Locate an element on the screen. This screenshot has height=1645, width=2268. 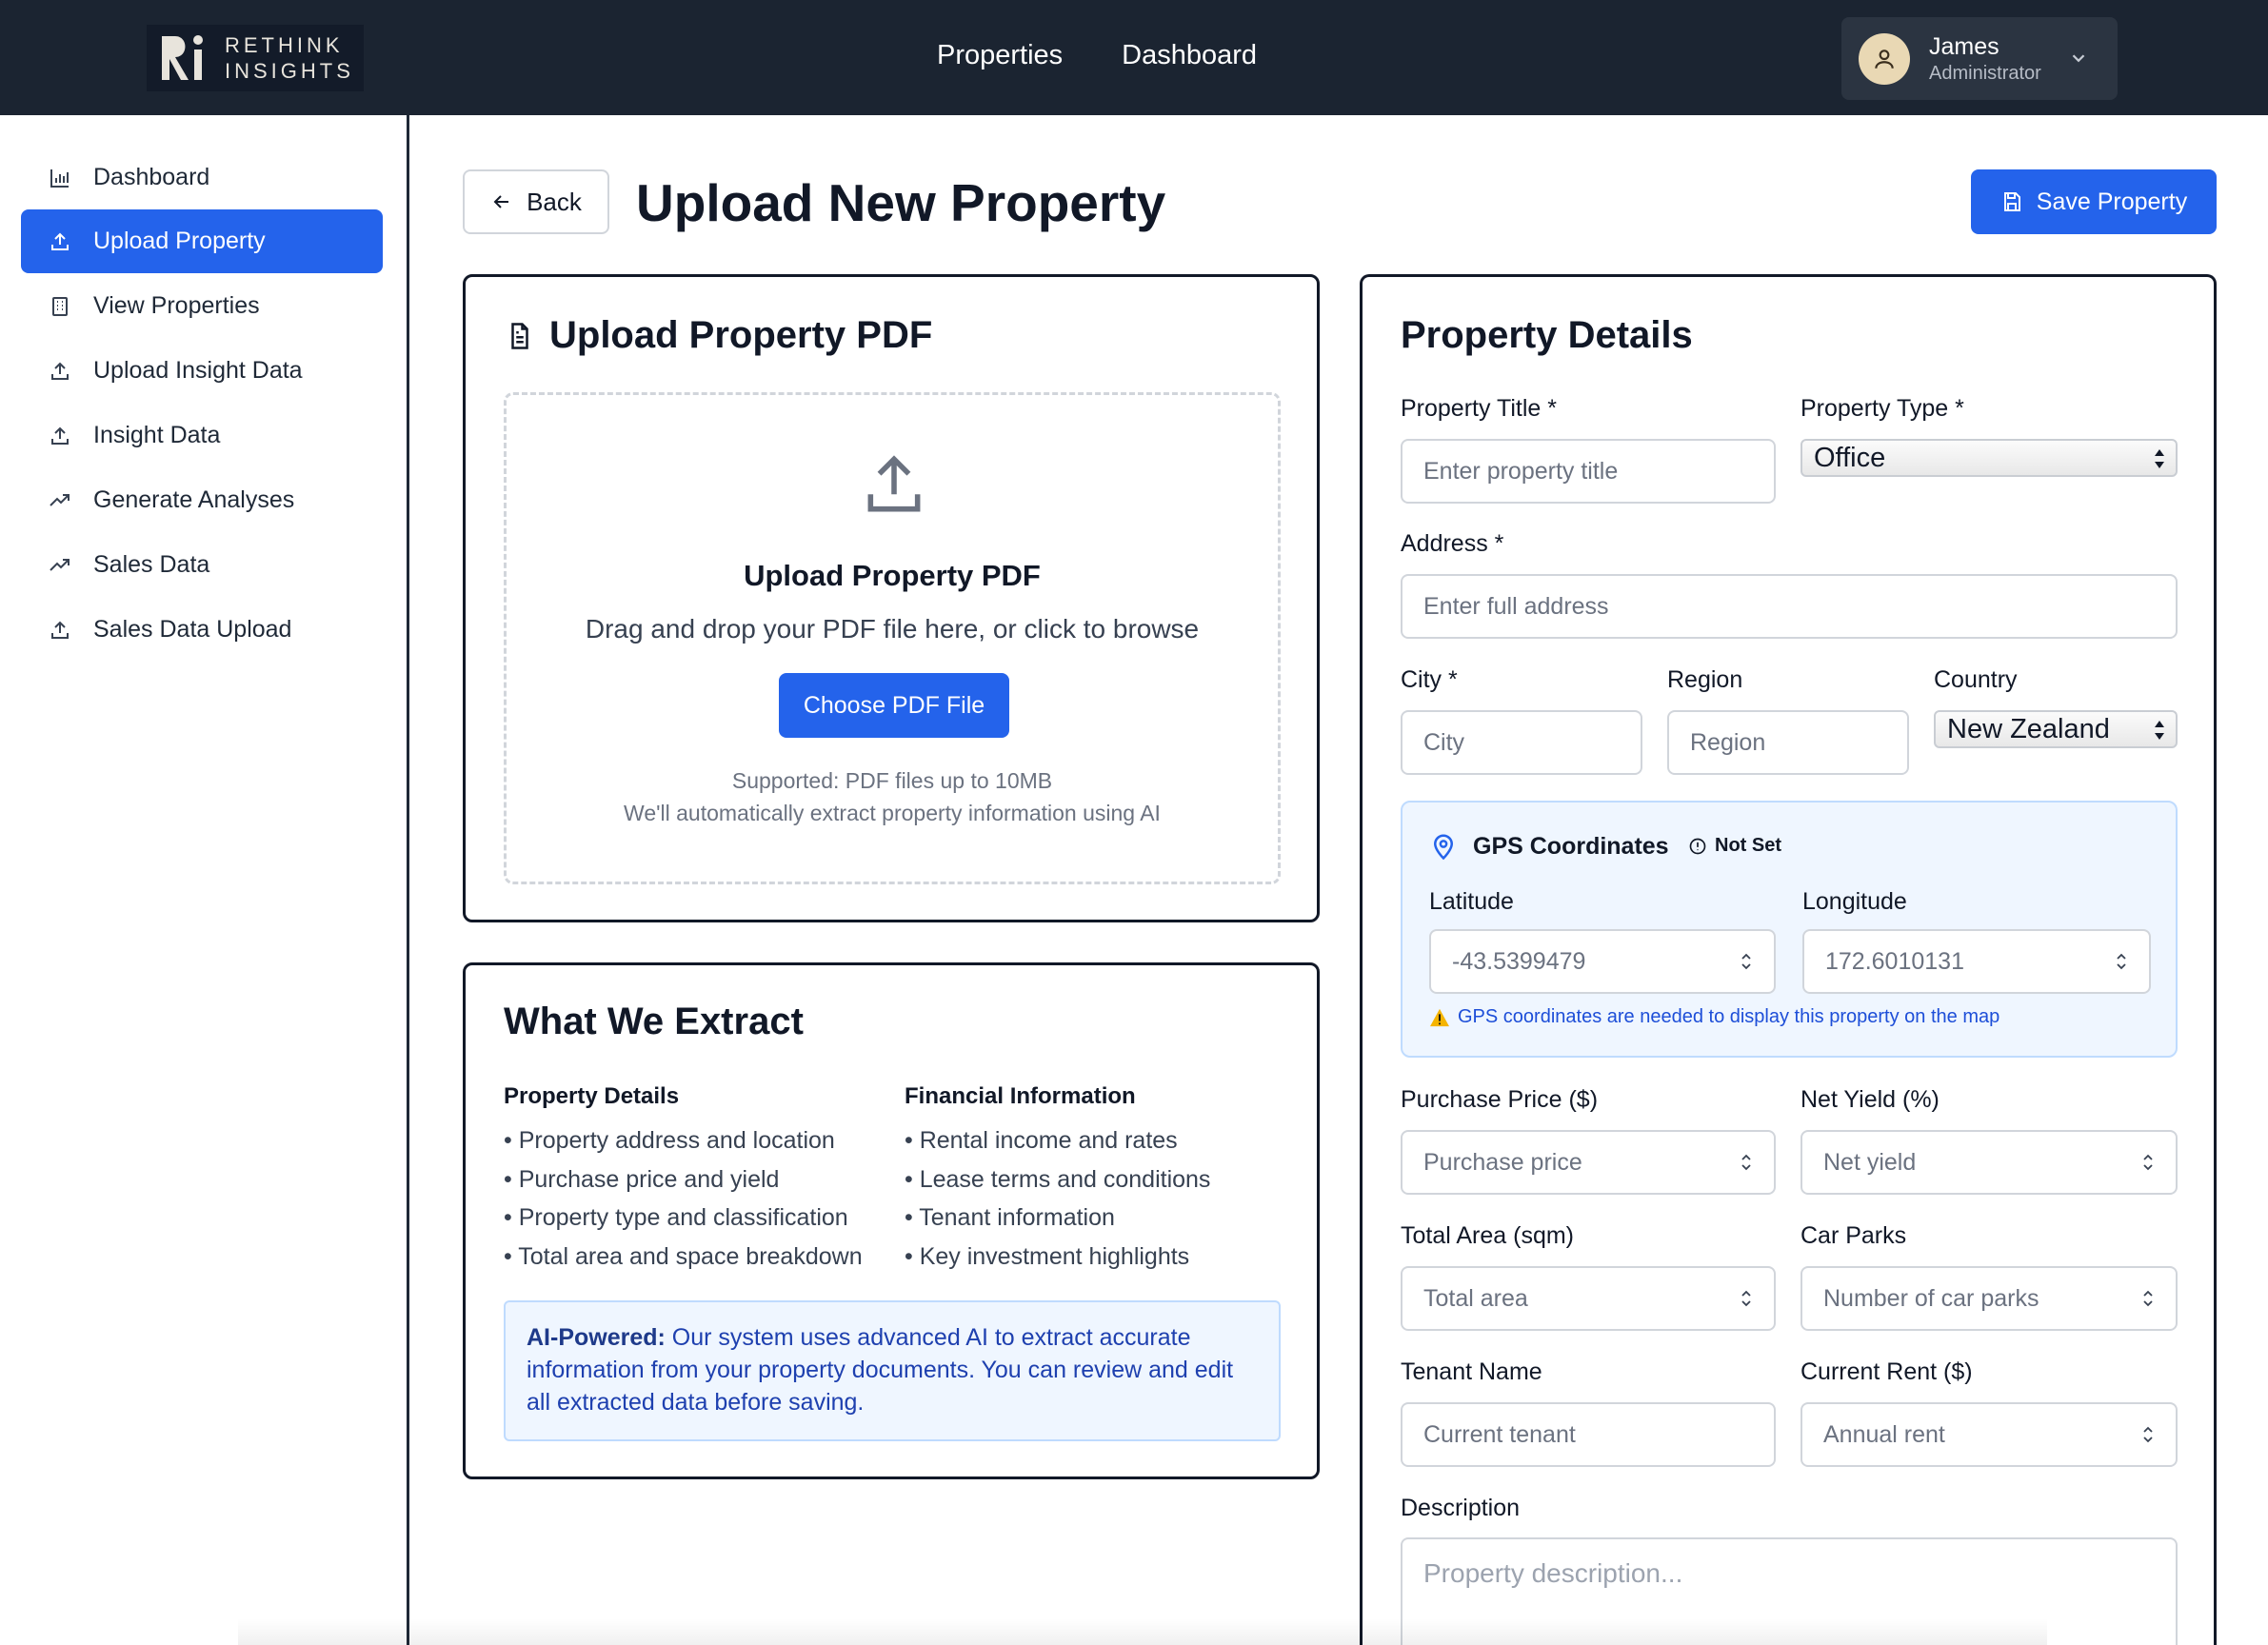
building-icon is located at coordinates (60, 306).